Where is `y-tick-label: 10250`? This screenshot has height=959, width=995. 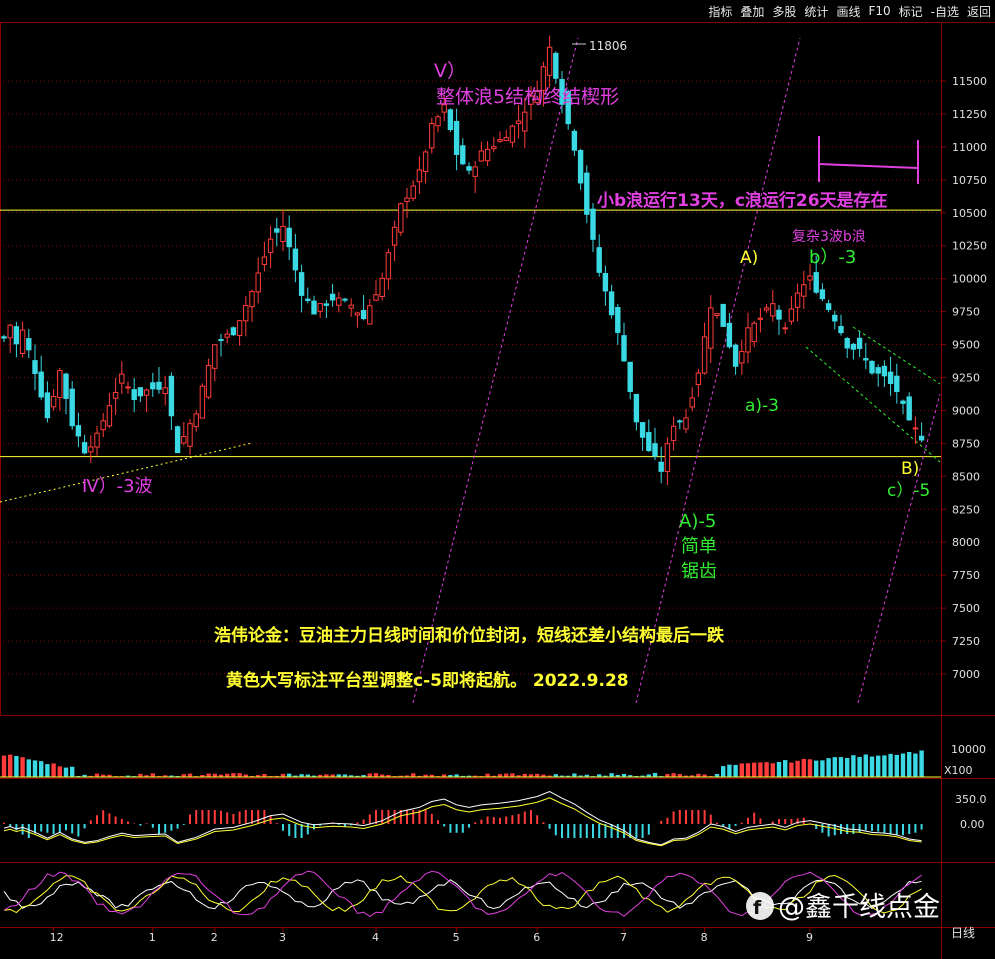 y-tick-label: 10250 is located at coordinates (969, 246).